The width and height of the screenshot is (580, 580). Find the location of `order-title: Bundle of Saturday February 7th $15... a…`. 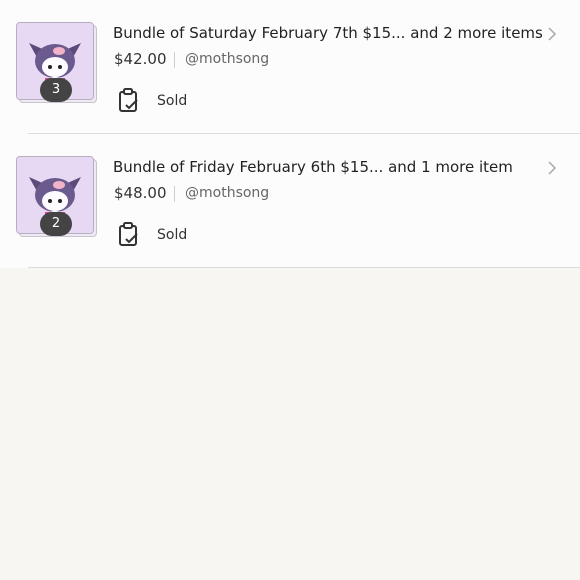

order-title: Bundle of Saturday February 7th $15... a… is located at coordinates (328, 33).